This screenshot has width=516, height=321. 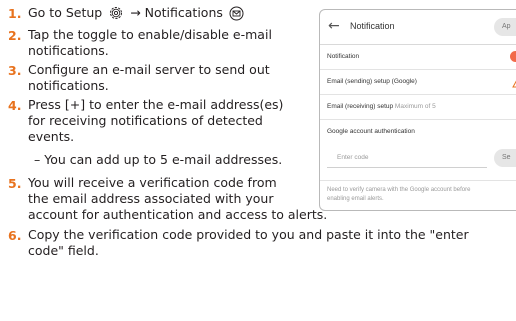 What do you see at coordinates (334, 26) in the screenshot?
I see `back-arrow-icon: ←` at bounding box center [334, 26].